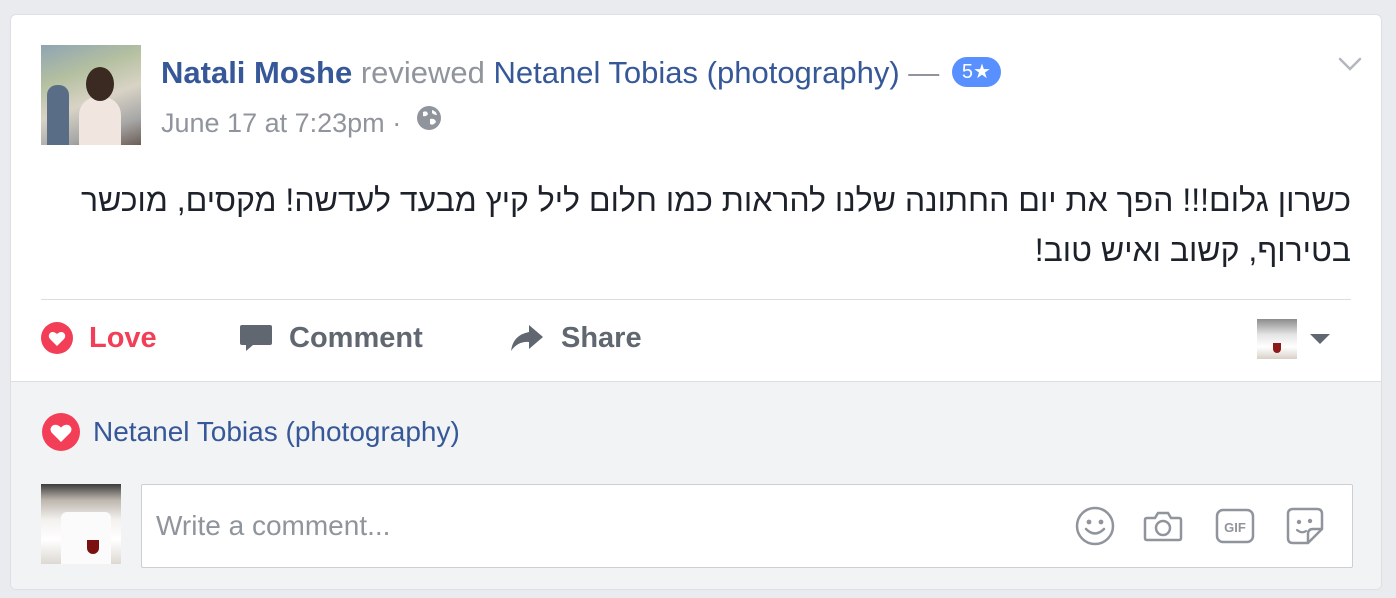 Image resolution: width=1396 pixels, height=598 pixels. I want to click on share-arrow-icon, so click(527, 338).